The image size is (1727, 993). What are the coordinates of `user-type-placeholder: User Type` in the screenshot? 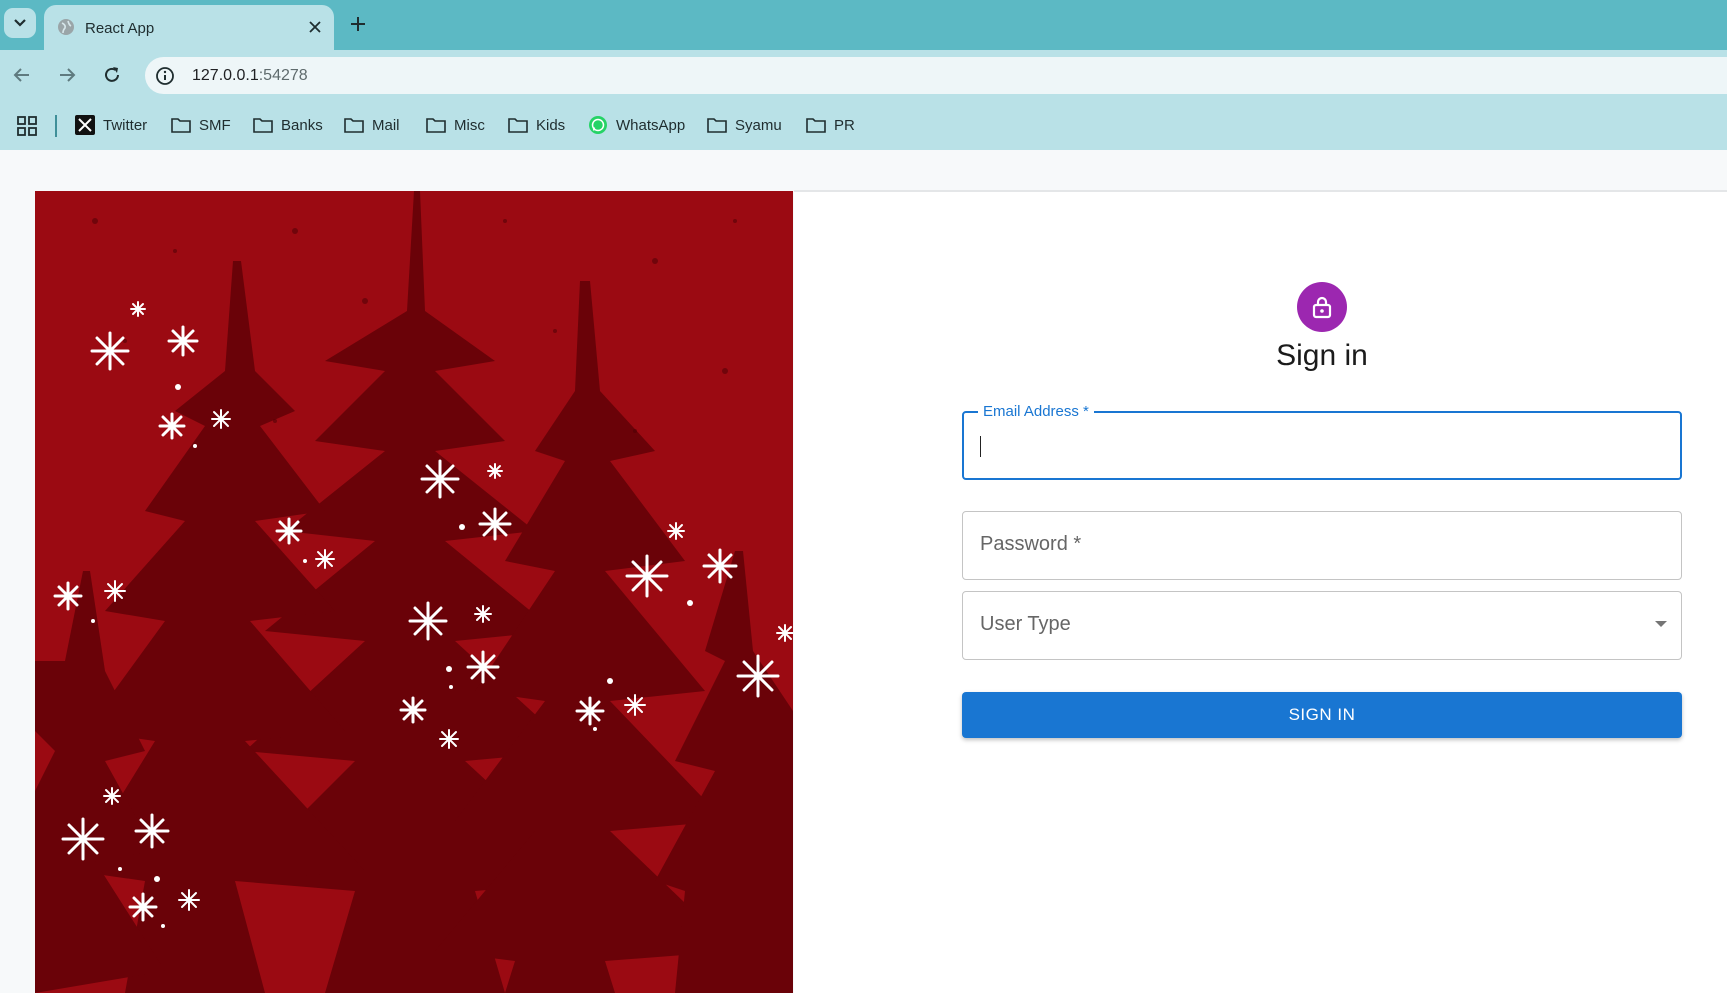 It's located at (1025, 624).